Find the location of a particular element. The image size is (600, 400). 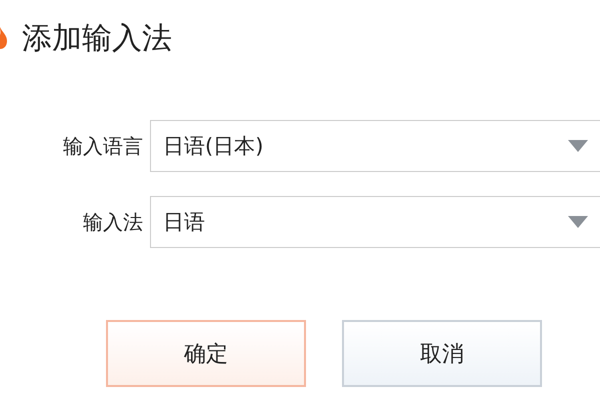

dropdown-field: 日语 is located at coordinates (375, 222).